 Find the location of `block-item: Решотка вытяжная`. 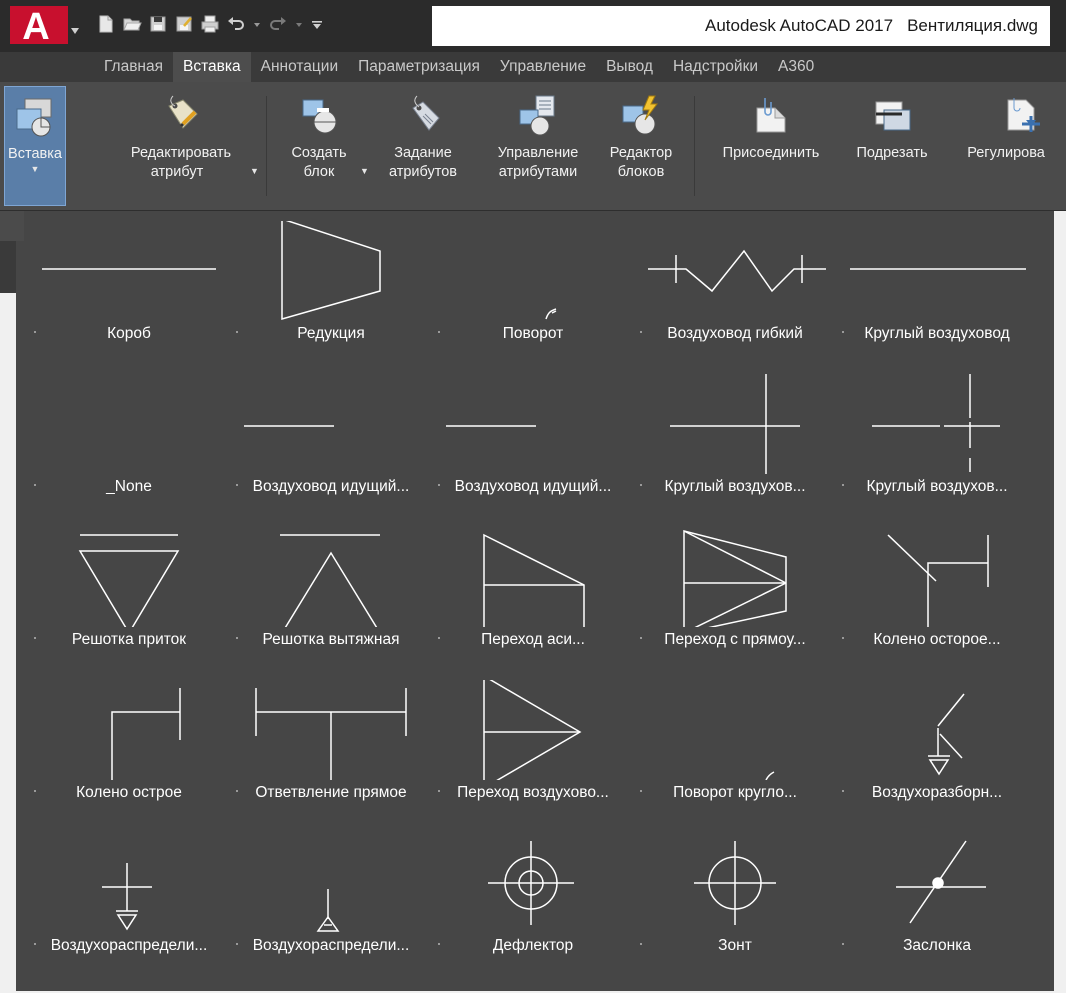

block-item: Решотка вытяжная is located at coordinates (331, 592).